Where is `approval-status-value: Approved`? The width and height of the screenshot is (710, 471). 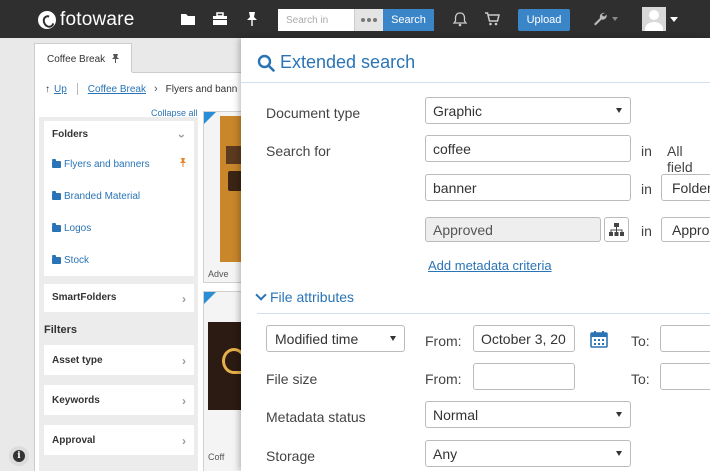 approval-status-value: Approved is located at coordinates (463, 229).